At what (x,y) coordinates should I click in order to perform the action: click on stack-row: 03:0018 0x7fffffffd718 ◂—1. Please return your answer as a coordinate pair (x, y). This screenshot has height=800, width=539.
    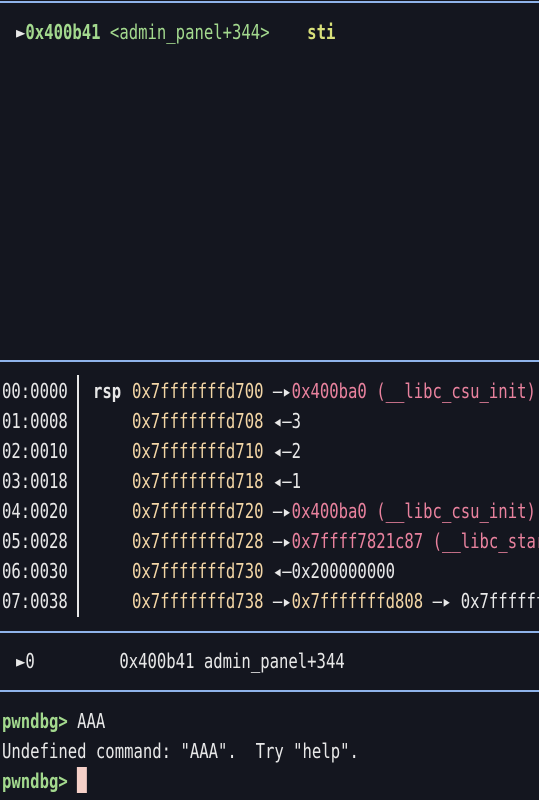
    Looking at the image, I should click on (269, 481).